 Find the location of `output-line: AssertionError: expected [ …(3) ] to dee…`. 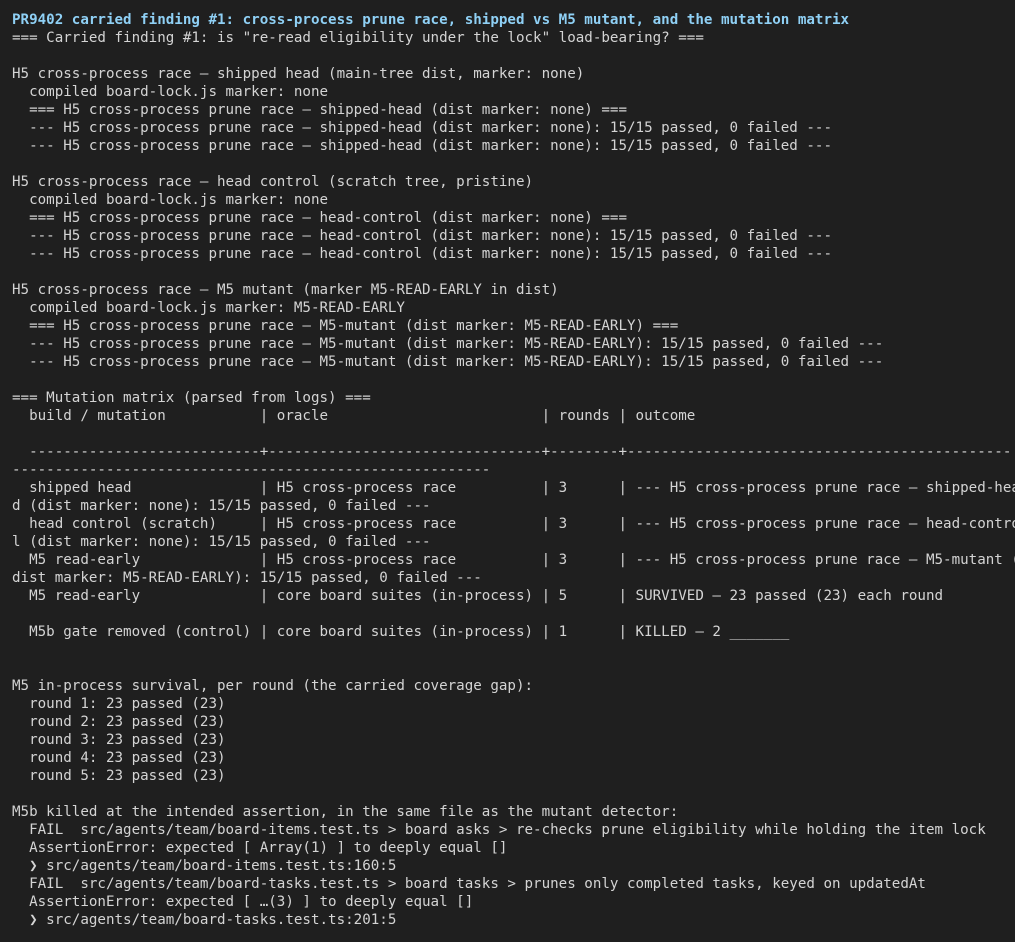

output-line: AssertionError: expected [ …(3) ] to dee… is located at coordinates (243, 902).